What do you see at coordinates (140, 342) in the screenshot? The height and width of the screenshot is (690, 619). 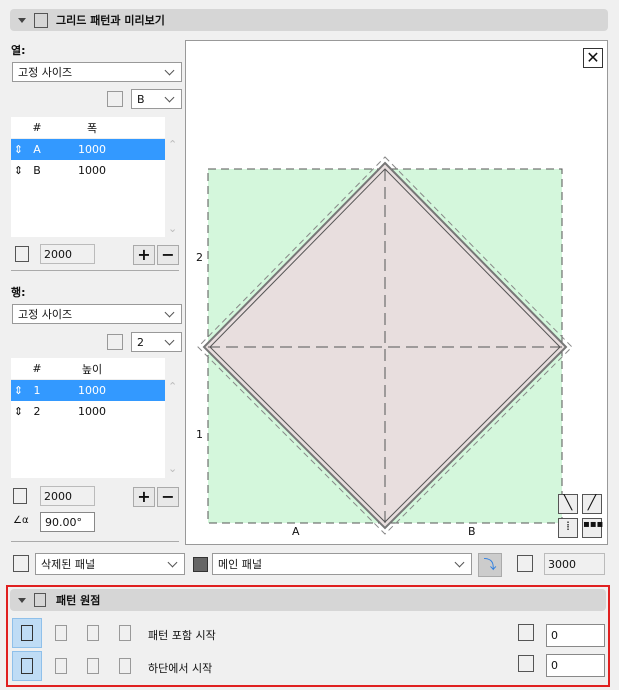 I see `row-count-value: 2` at bounding box center [140, 342].